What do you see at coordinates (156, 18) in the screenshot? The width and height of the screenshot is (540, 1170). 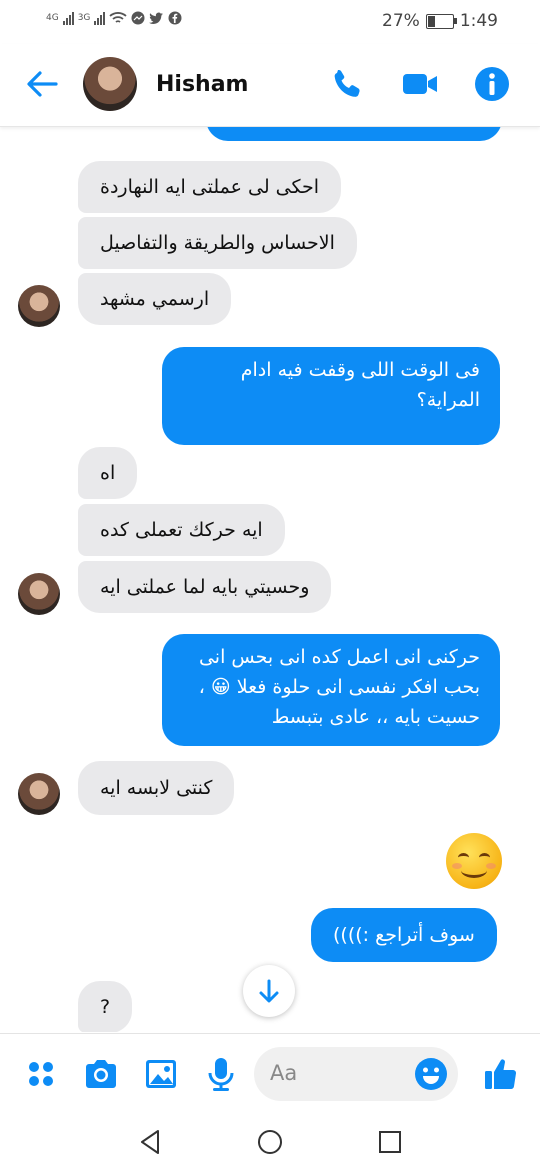 I see `twitter-notification-icon` at bounding box center [156, 18].